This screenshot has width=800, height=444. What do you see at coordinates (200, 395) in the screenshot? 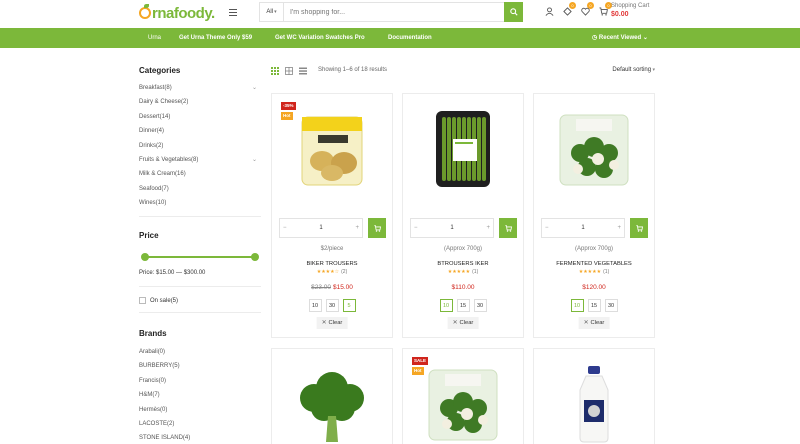
I see `brand-item: H&M(7)` at bounding box center [200, 395].